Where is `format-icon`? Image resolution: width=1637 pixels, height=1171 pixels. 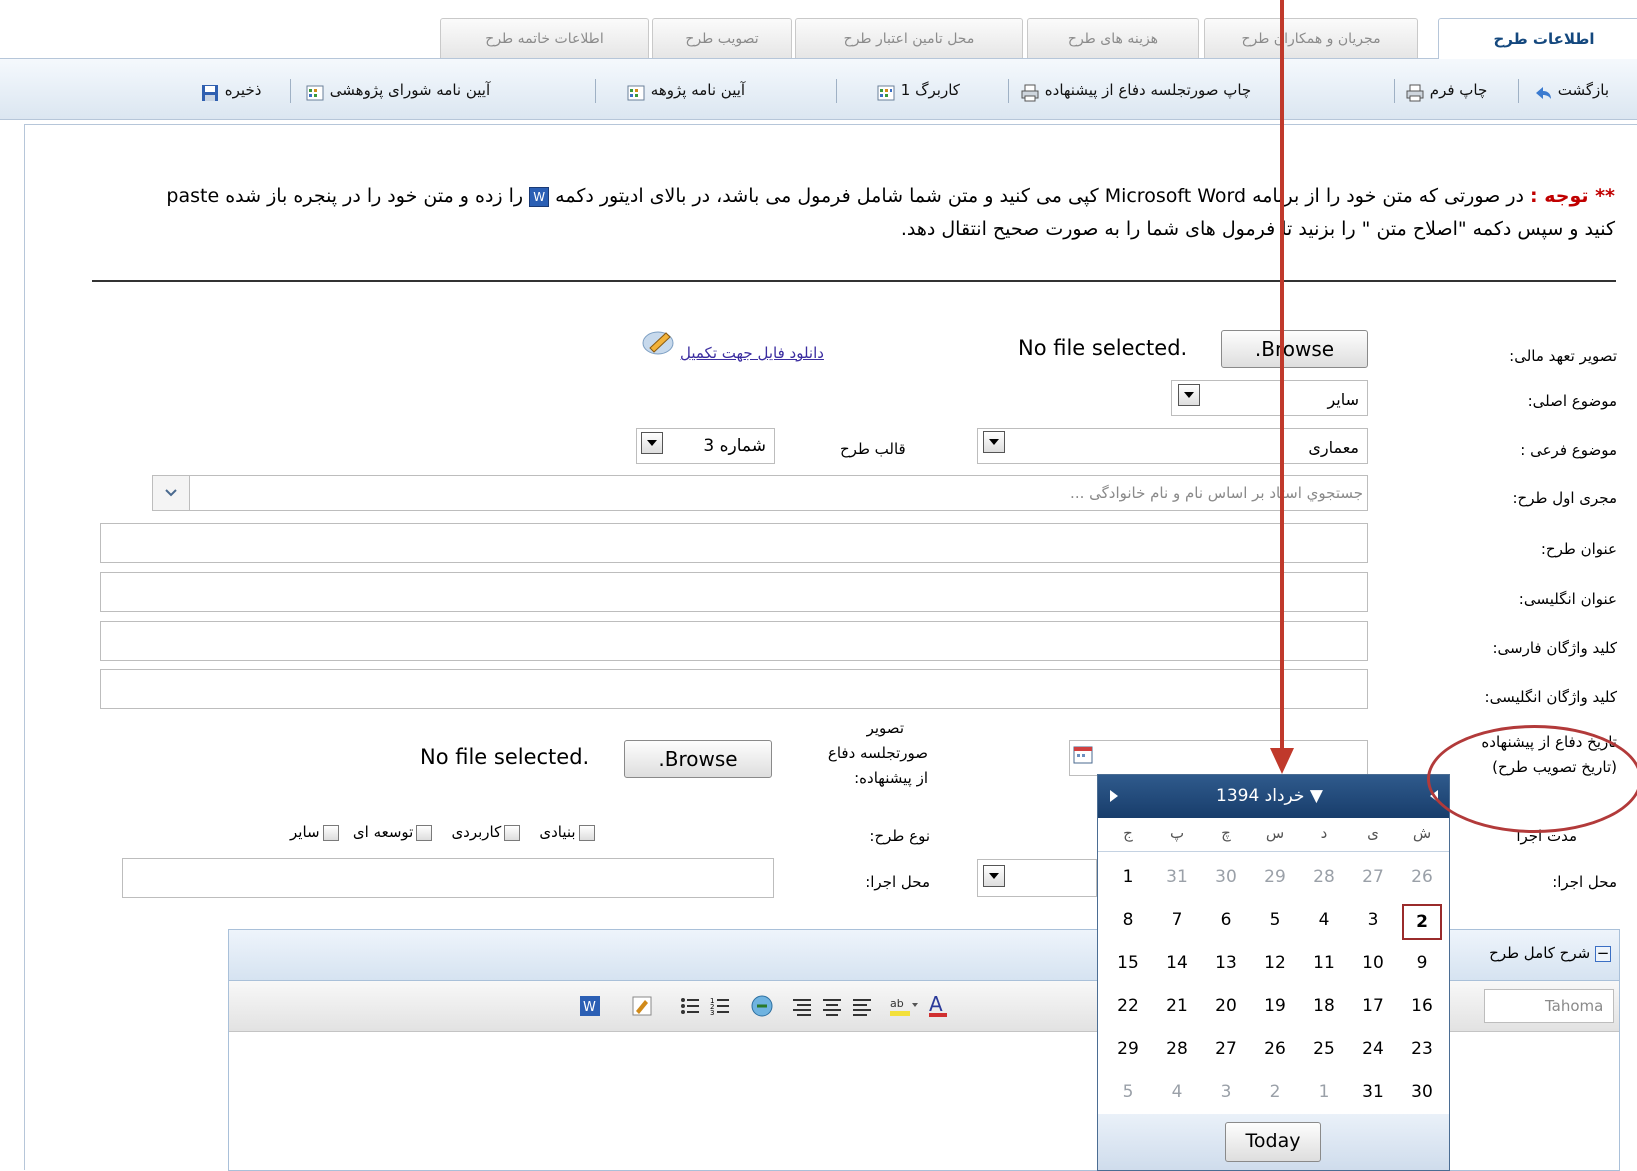 format-icon is located at coordinates (642, 1008).